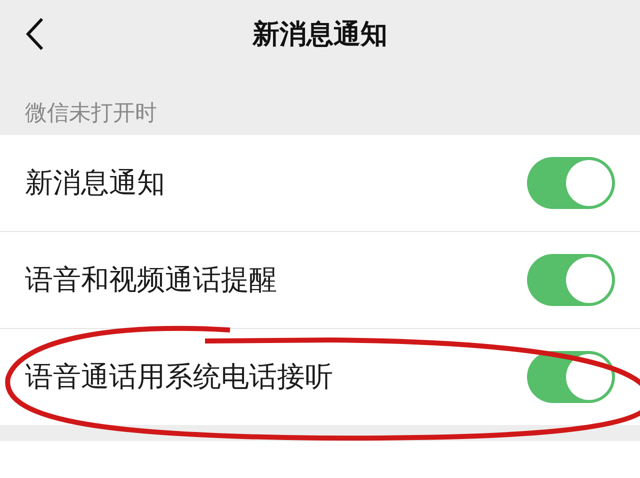 The height and width of the screenshot is (478, 640). Describe the element at coordinates (320, 35) in the screenshot. I see `page-title: 新消息通知` at that location.